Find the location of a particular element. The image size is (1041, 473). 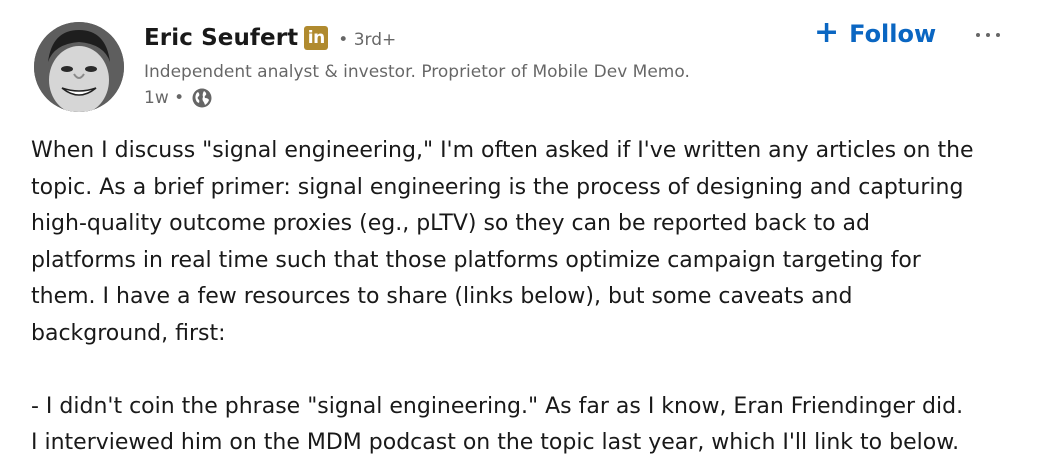

author-name: Eric Seufert is located at coordinates (221, 38).